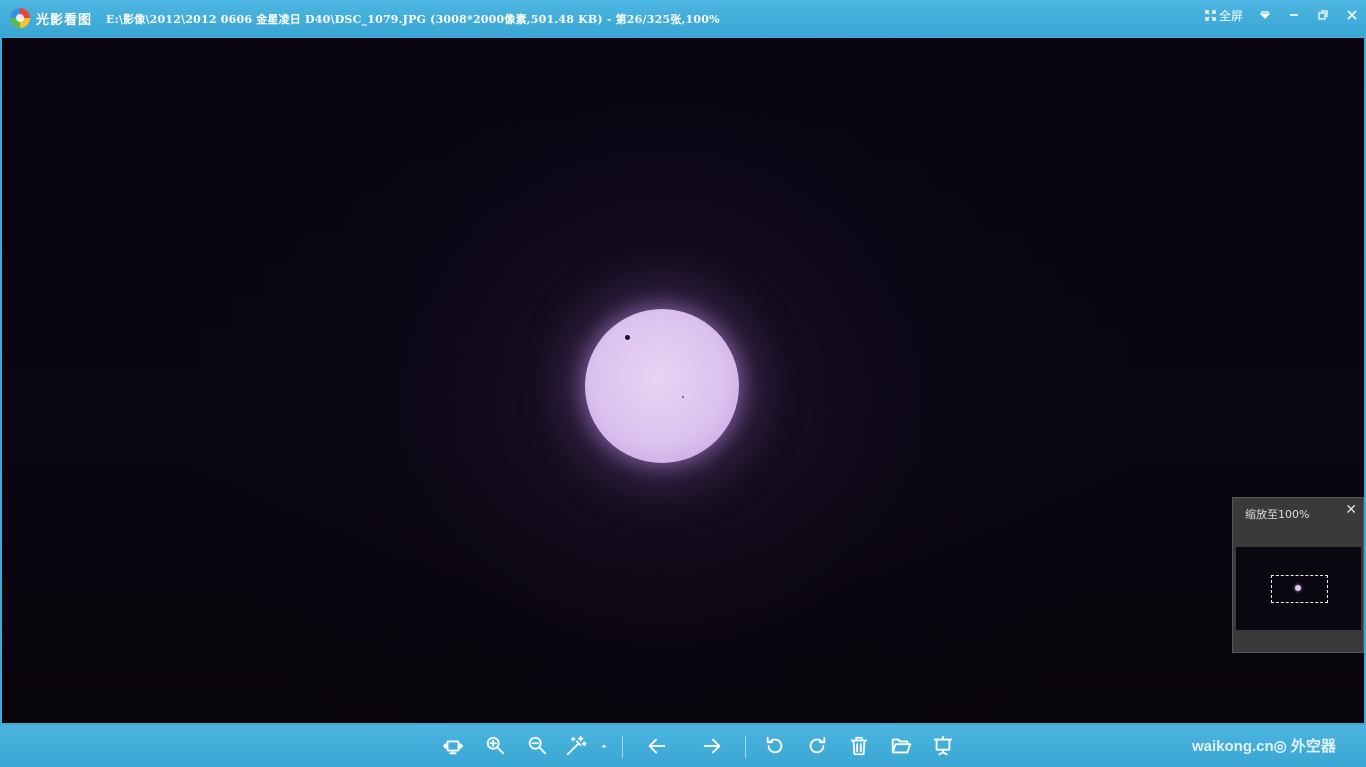  I want to click on navigator-view-rect, so click(1299, 589).